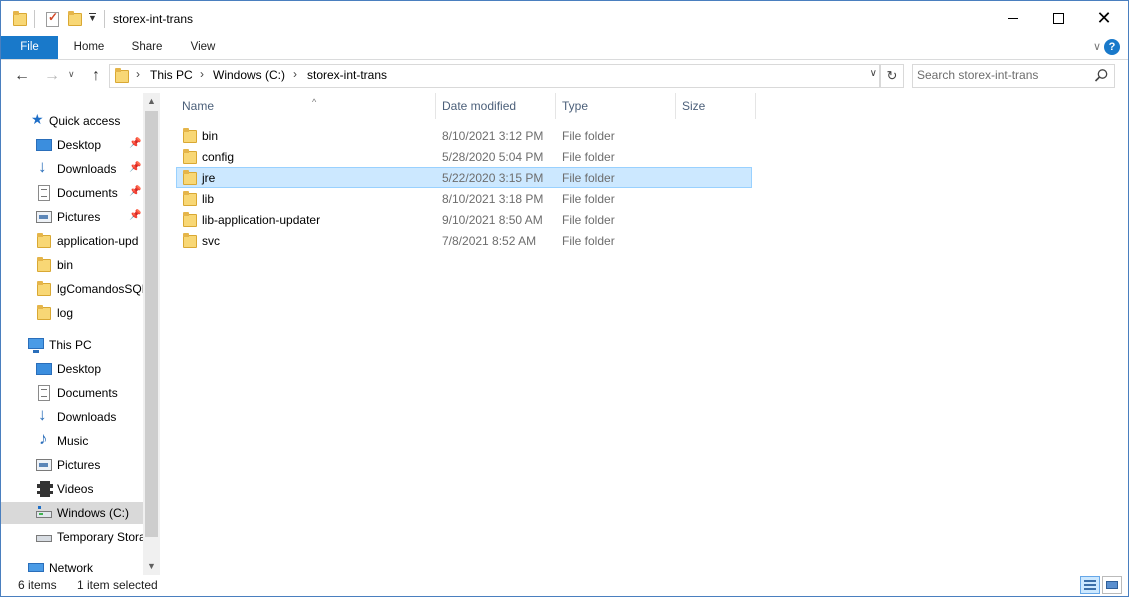 This screenshot has height=597, width=1129. I want to click on nav-label: Pictures, so click(79, 465).